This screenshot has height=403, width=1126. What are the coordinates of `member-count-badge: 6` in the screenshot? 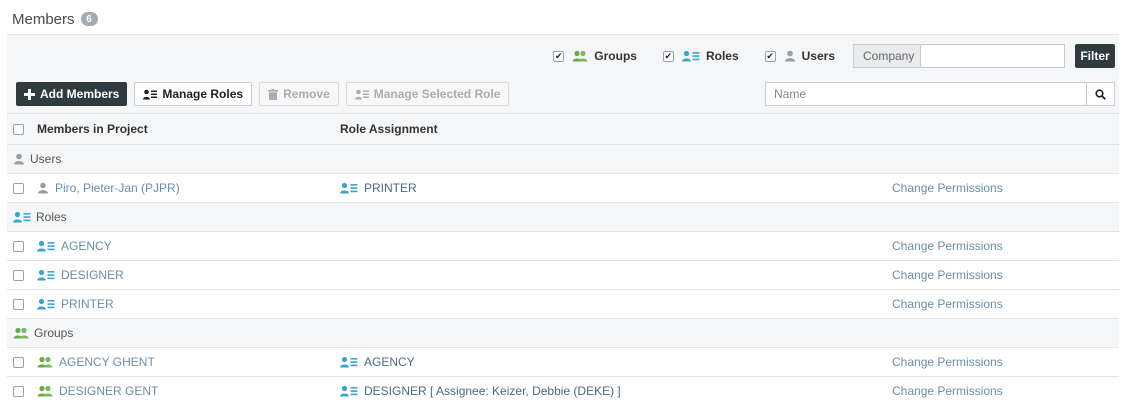 It's located at (89, 19).